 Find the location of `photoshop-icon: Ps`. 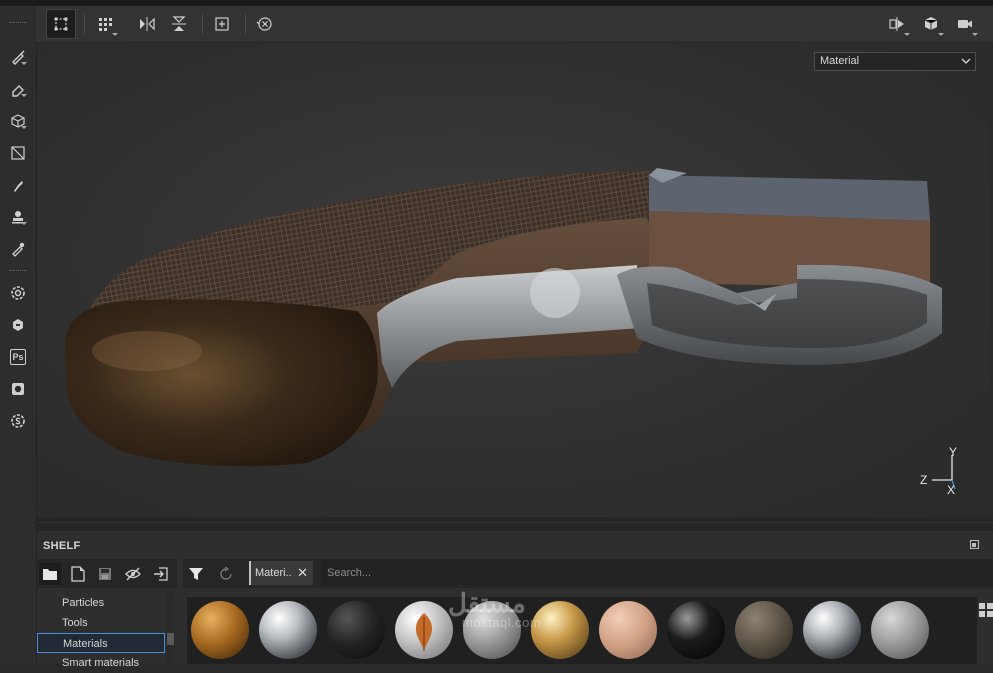

photoshop-icon: Ps is located at coordinates (18, 357).